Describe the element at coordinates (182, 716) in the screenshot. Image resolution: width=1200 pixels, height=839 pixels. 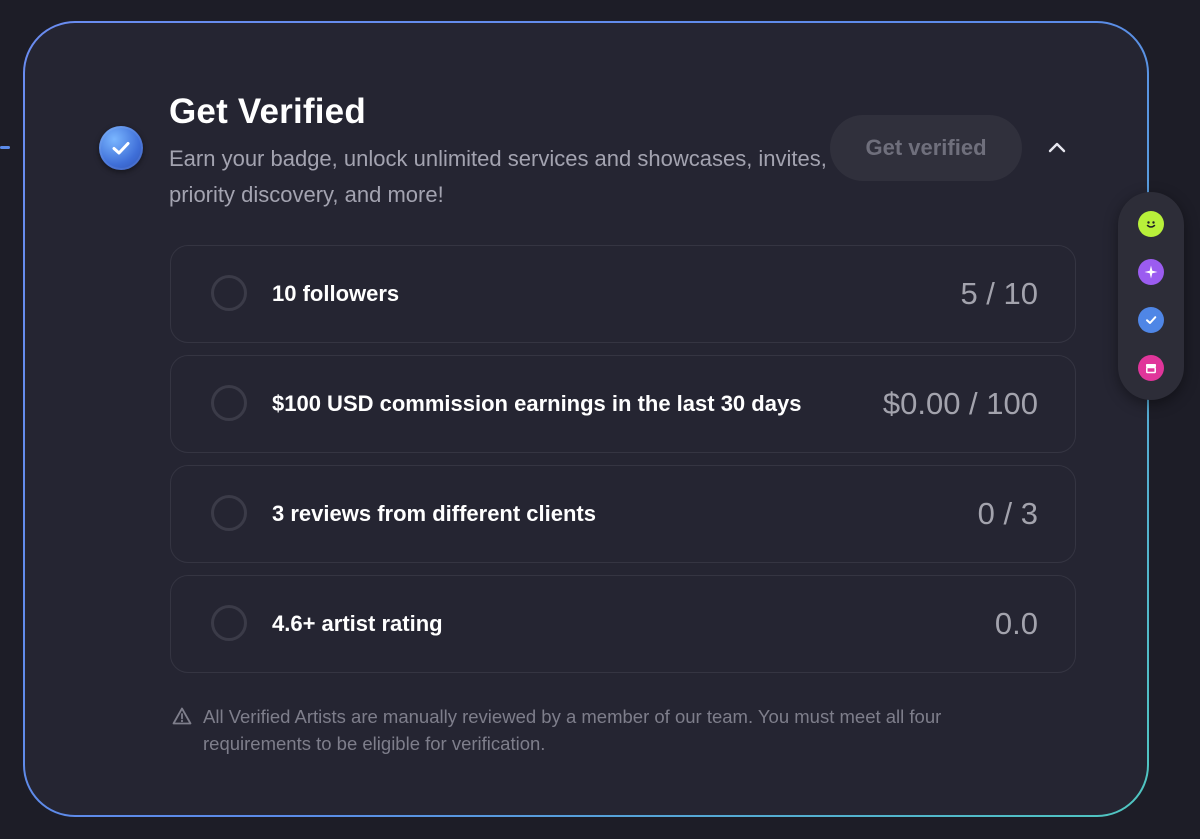
I see `warning-icon` at that location.